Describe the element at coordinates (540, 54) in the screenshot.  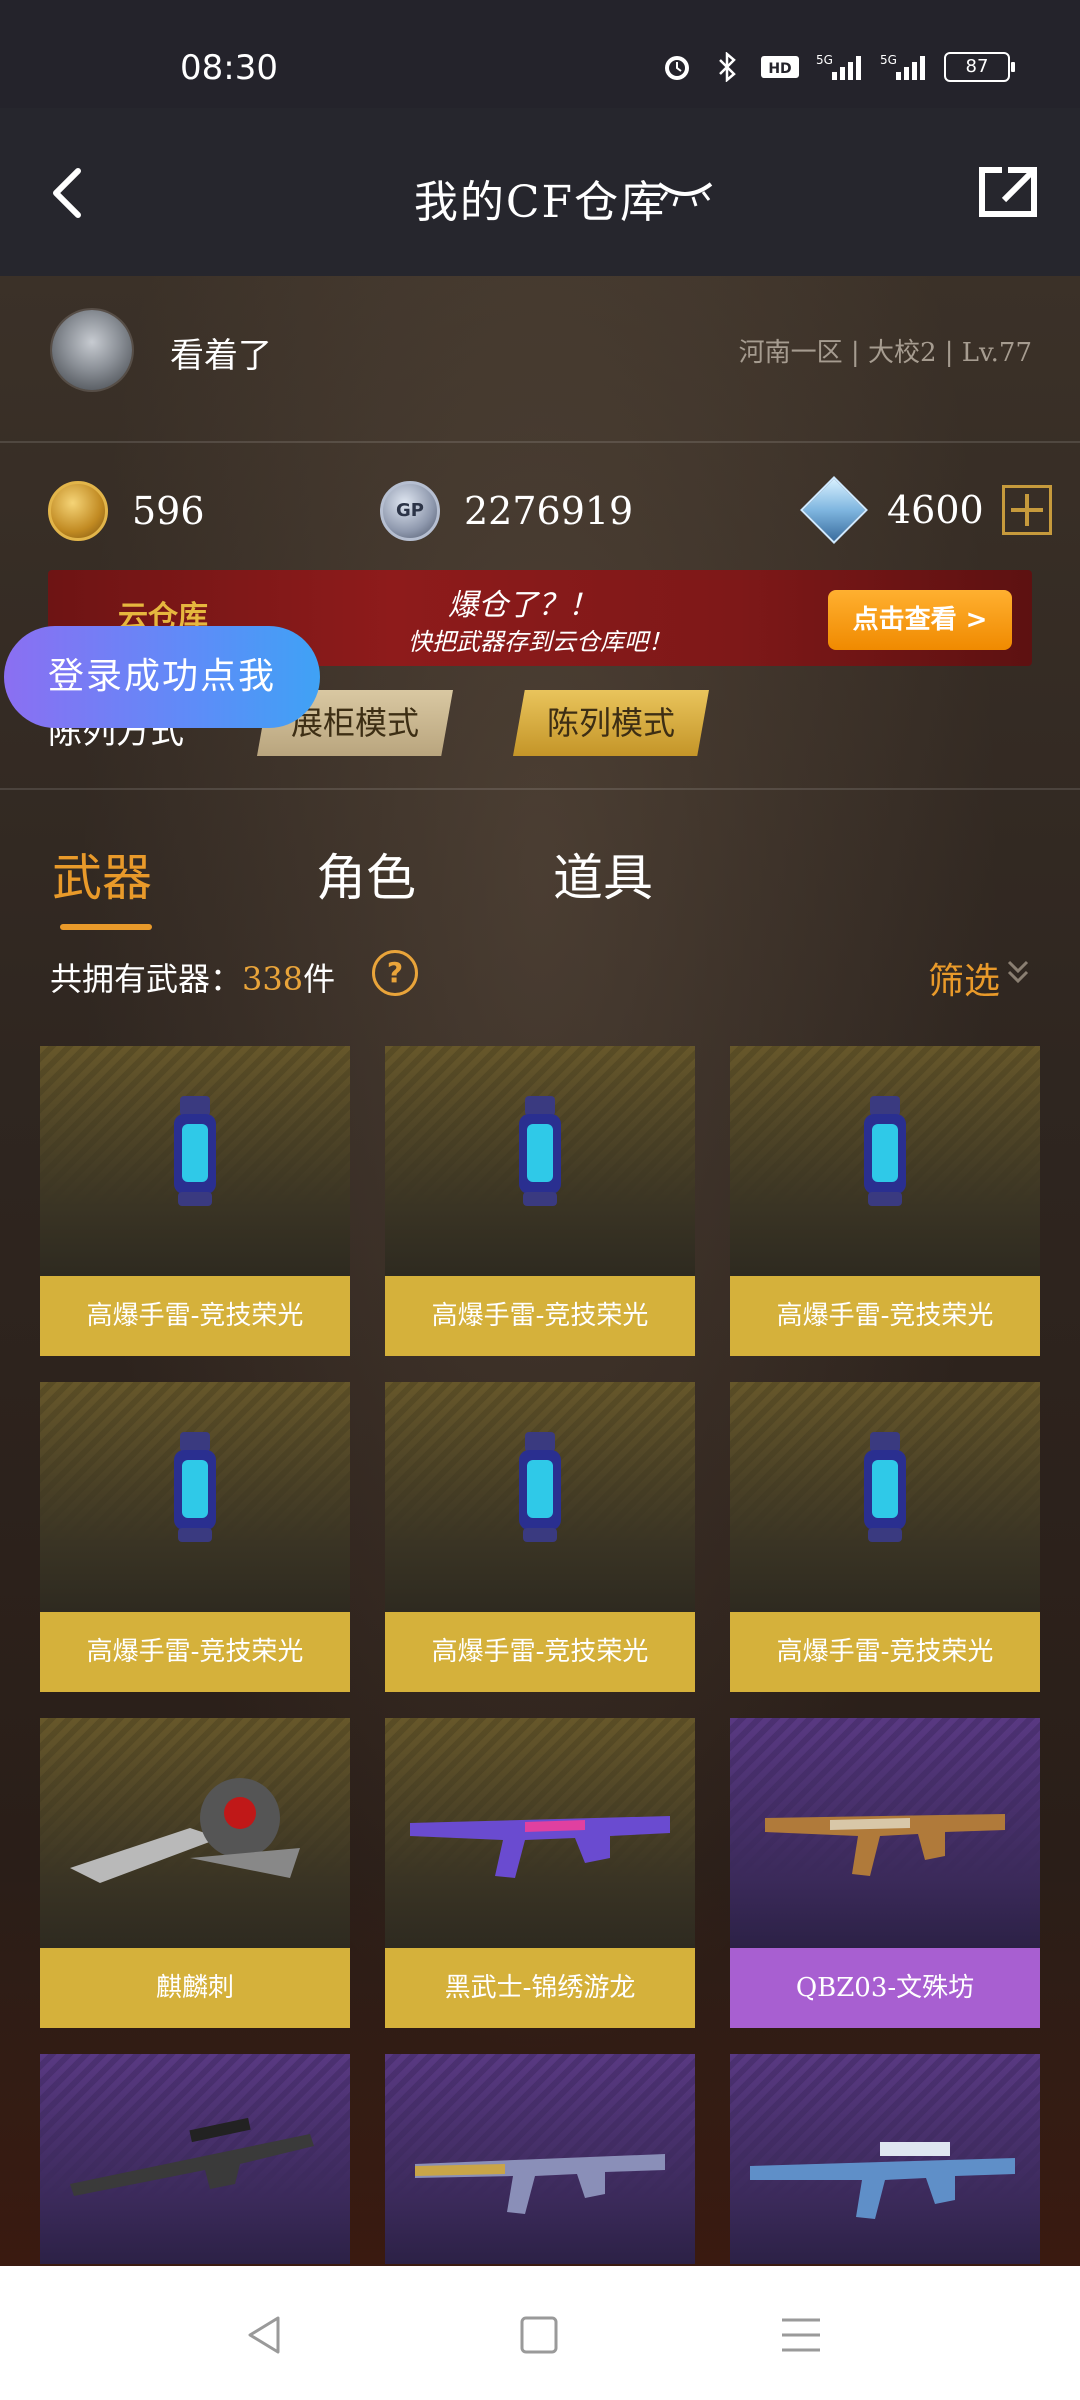
I see `status-bar: 08:30 HD 5G 5G 87` at that location.